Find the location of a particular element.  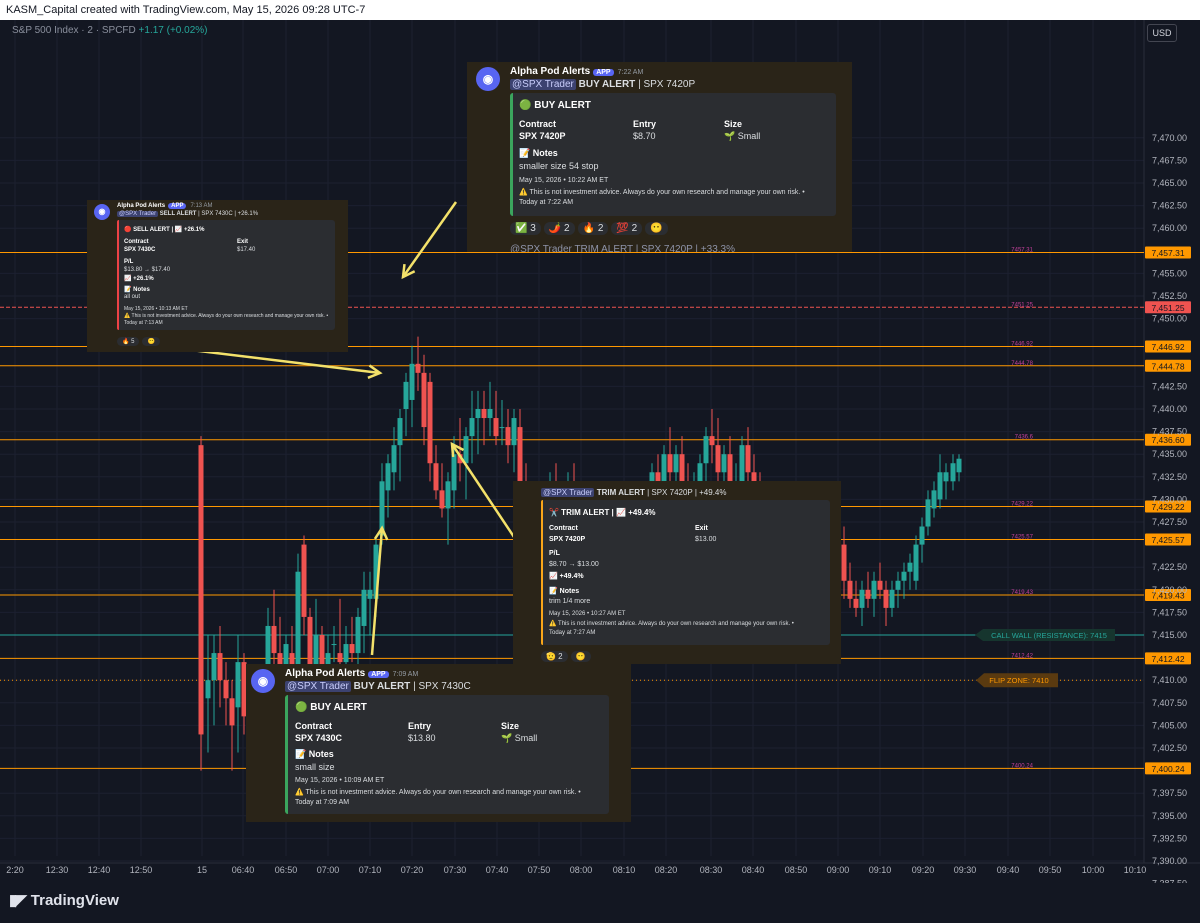

price-axis-tick: 7,452.50 is located at coordinates (1169, 296).